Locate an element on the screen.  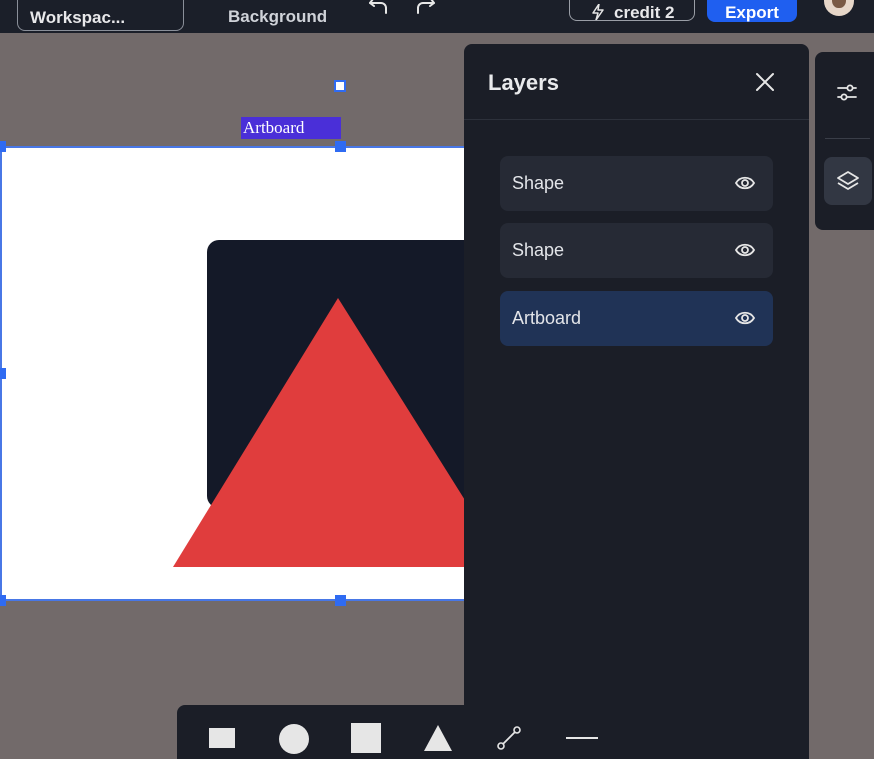
export-button: Export is located at coordinates (752, 11).